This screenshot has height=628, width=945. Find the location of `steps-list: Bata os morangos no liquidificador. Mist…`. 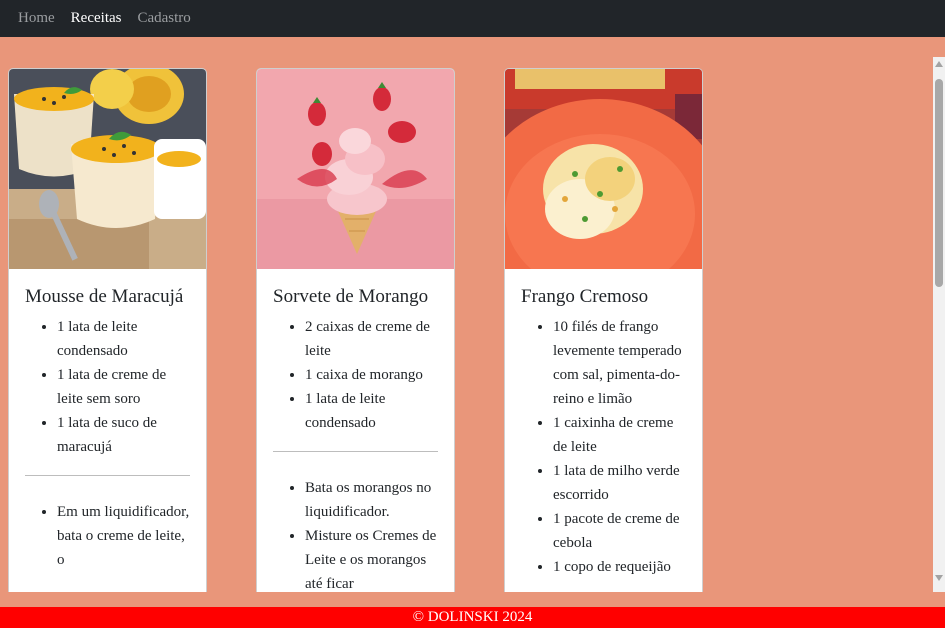

steps-list: Bata os morangos no liquidificador. Mist… is located at coordinates (355, 534).